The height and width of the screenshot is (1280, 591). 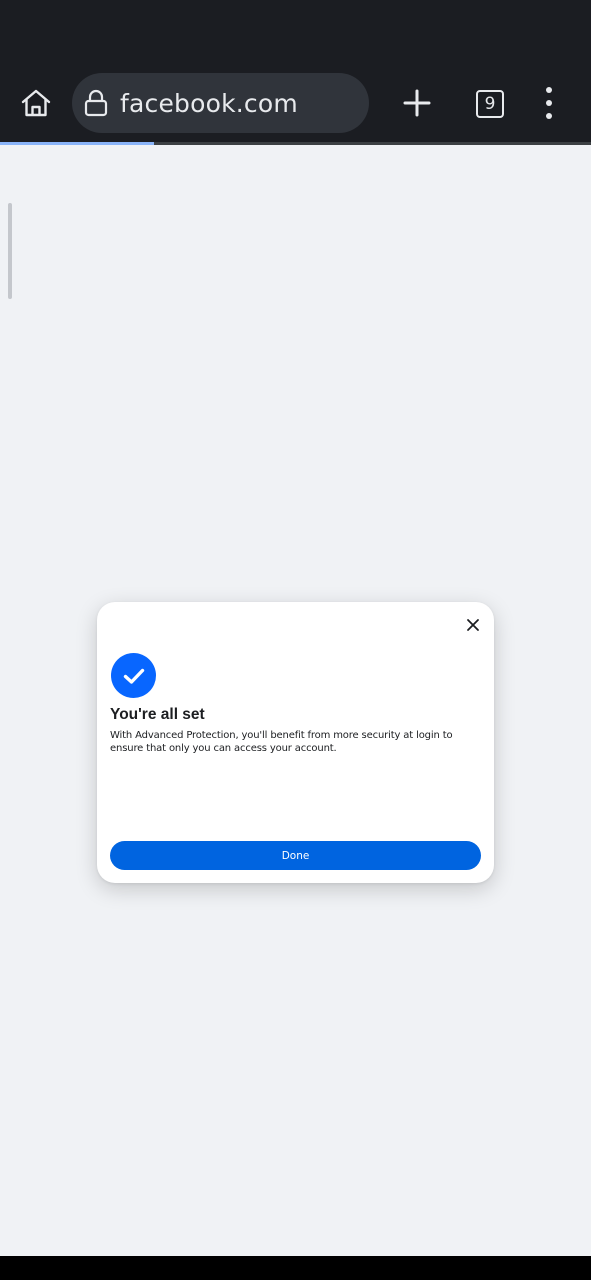 I want to click on home-button, so click(x=36, y=103).